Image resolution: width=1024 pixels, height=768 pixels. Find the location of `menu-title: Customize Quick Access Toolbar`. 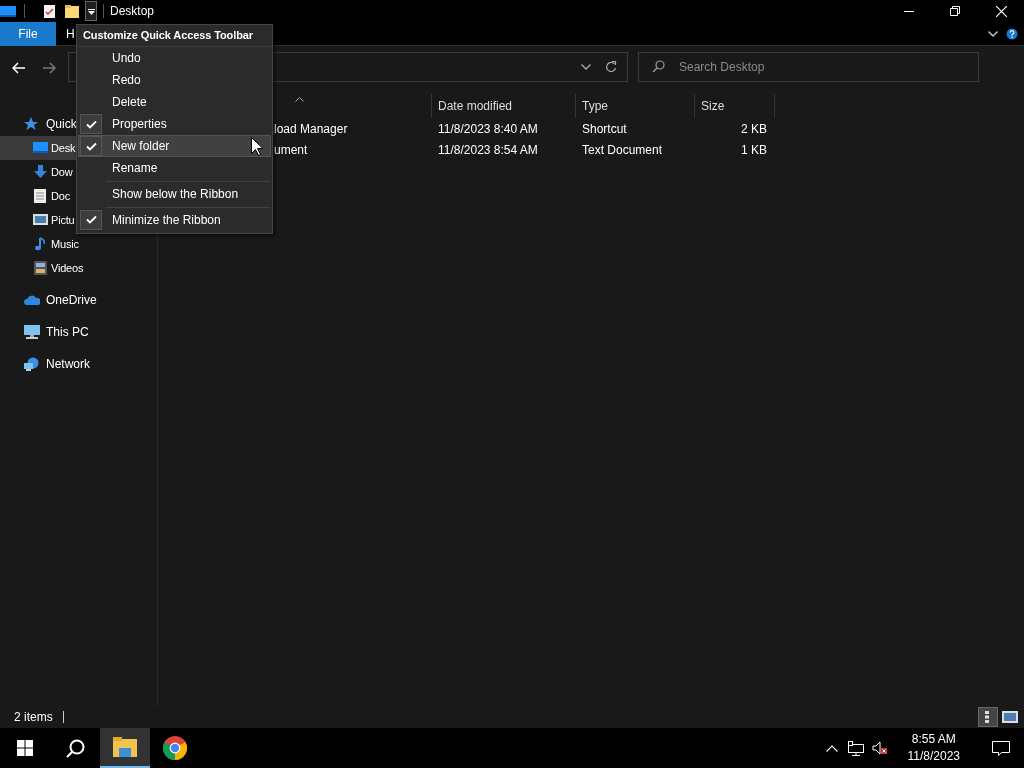

menu-title: Customize Quick Access Toolbar is located at coordinates (174, 36).